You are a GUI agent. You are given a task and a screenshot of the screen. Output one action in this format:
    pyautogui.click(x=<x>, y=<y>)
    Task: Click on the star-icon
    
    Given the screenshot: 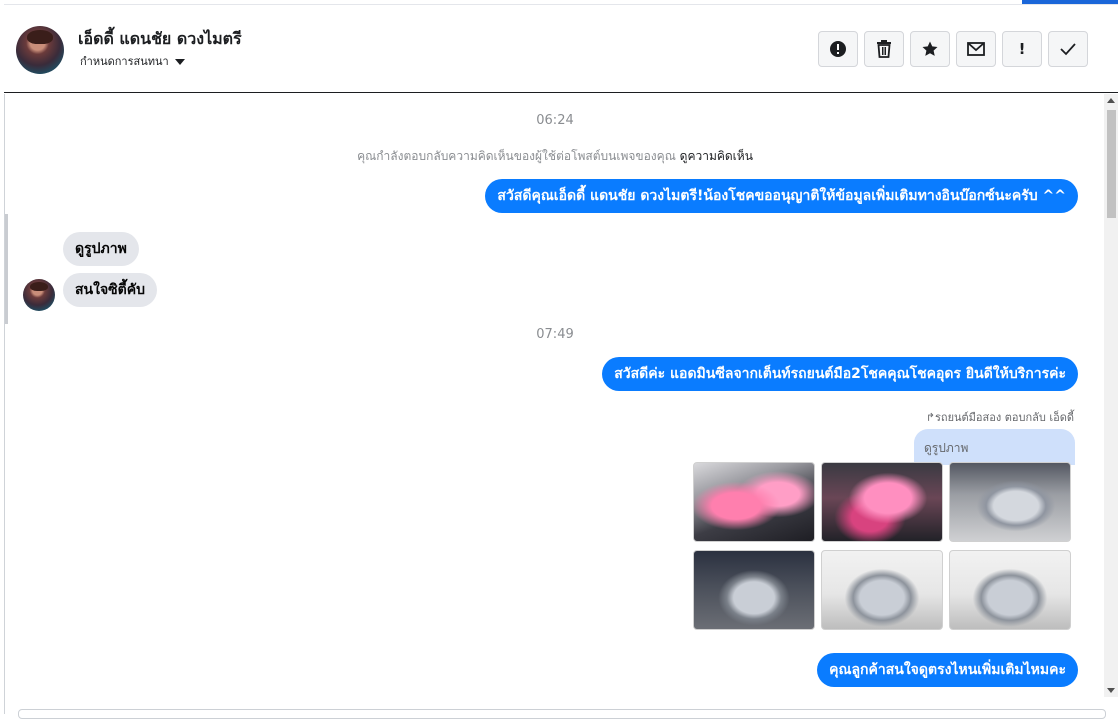 What is the action you would take?
    pyautogui.click(x=930, y=48)
    